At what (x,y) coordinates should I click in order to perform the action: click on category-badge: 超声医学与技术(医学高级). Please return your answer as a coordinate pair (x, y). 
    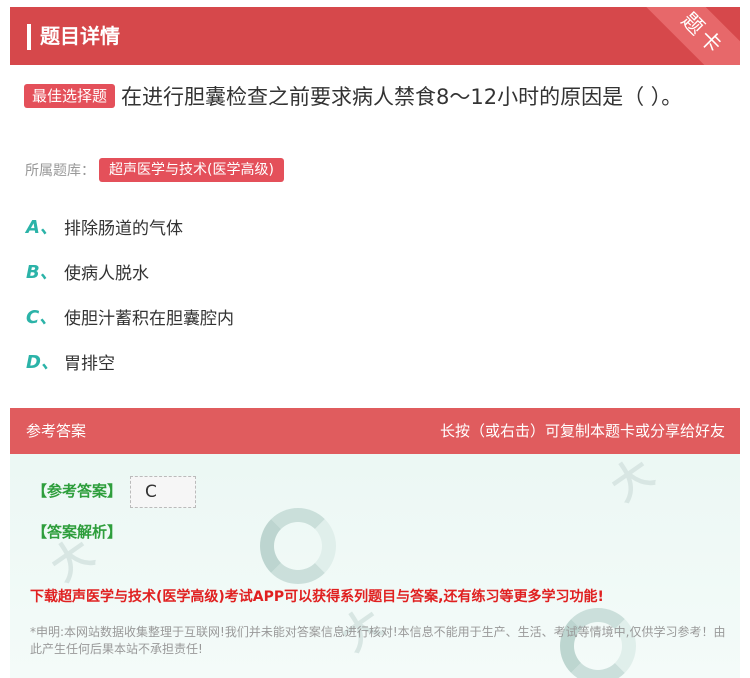
    Looking at the image, I should click on (191, 170).